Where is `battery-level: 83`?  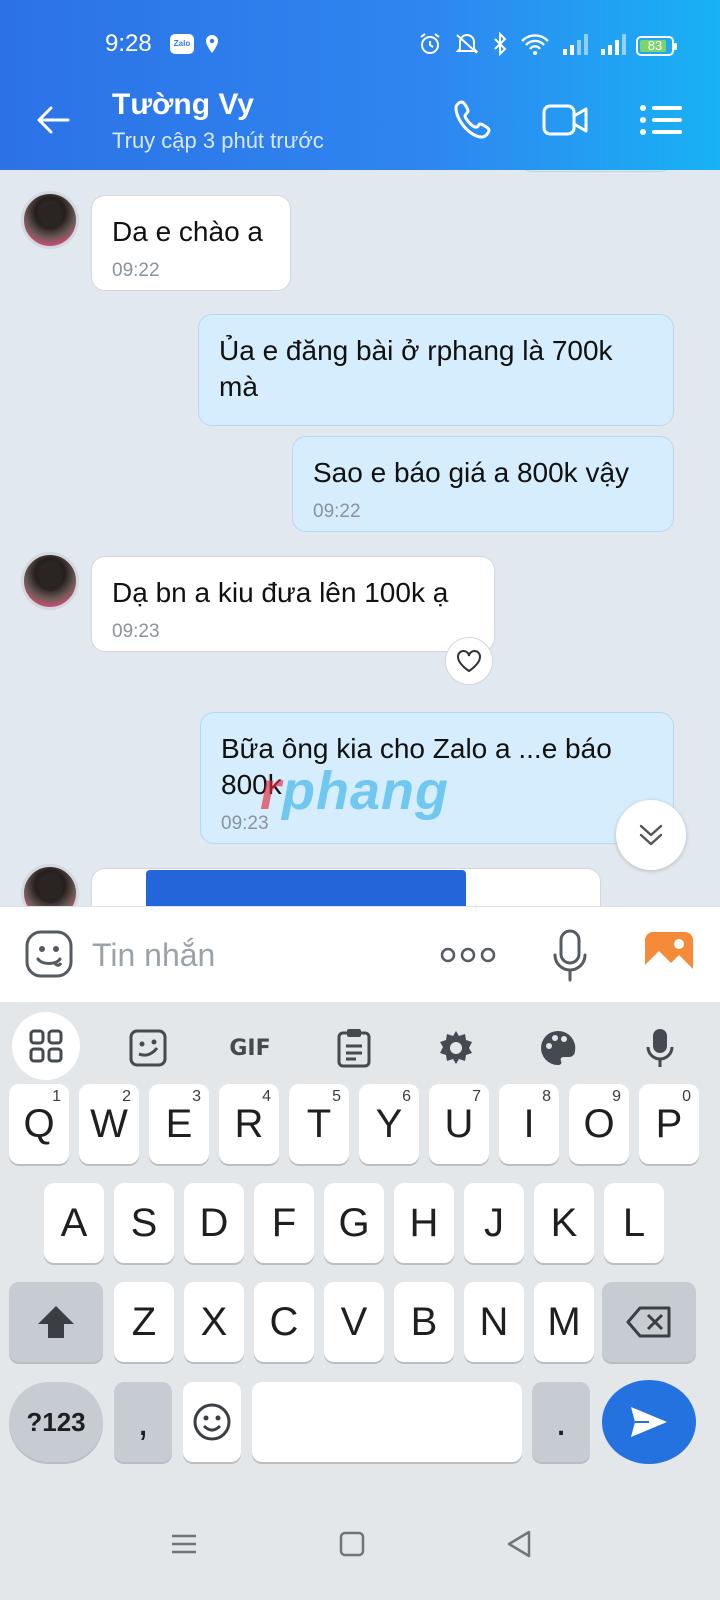
battery-level: 83 is located at coordinates (655, 45).